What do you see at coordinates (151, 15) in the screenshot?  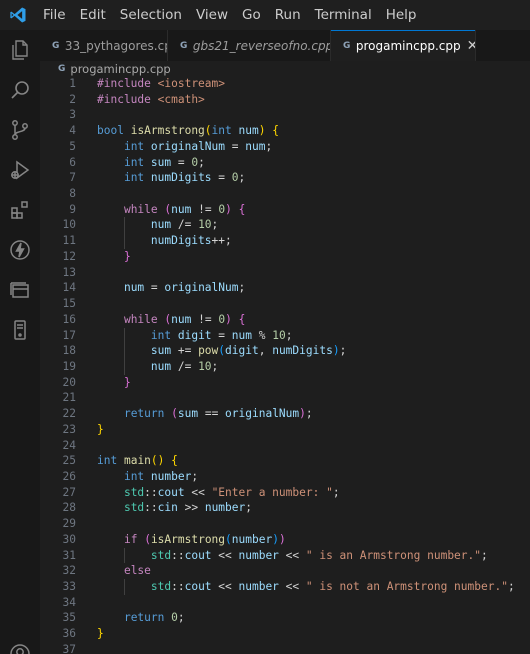 I see `menu-selection: Selection` at bounding box center [151, 15].